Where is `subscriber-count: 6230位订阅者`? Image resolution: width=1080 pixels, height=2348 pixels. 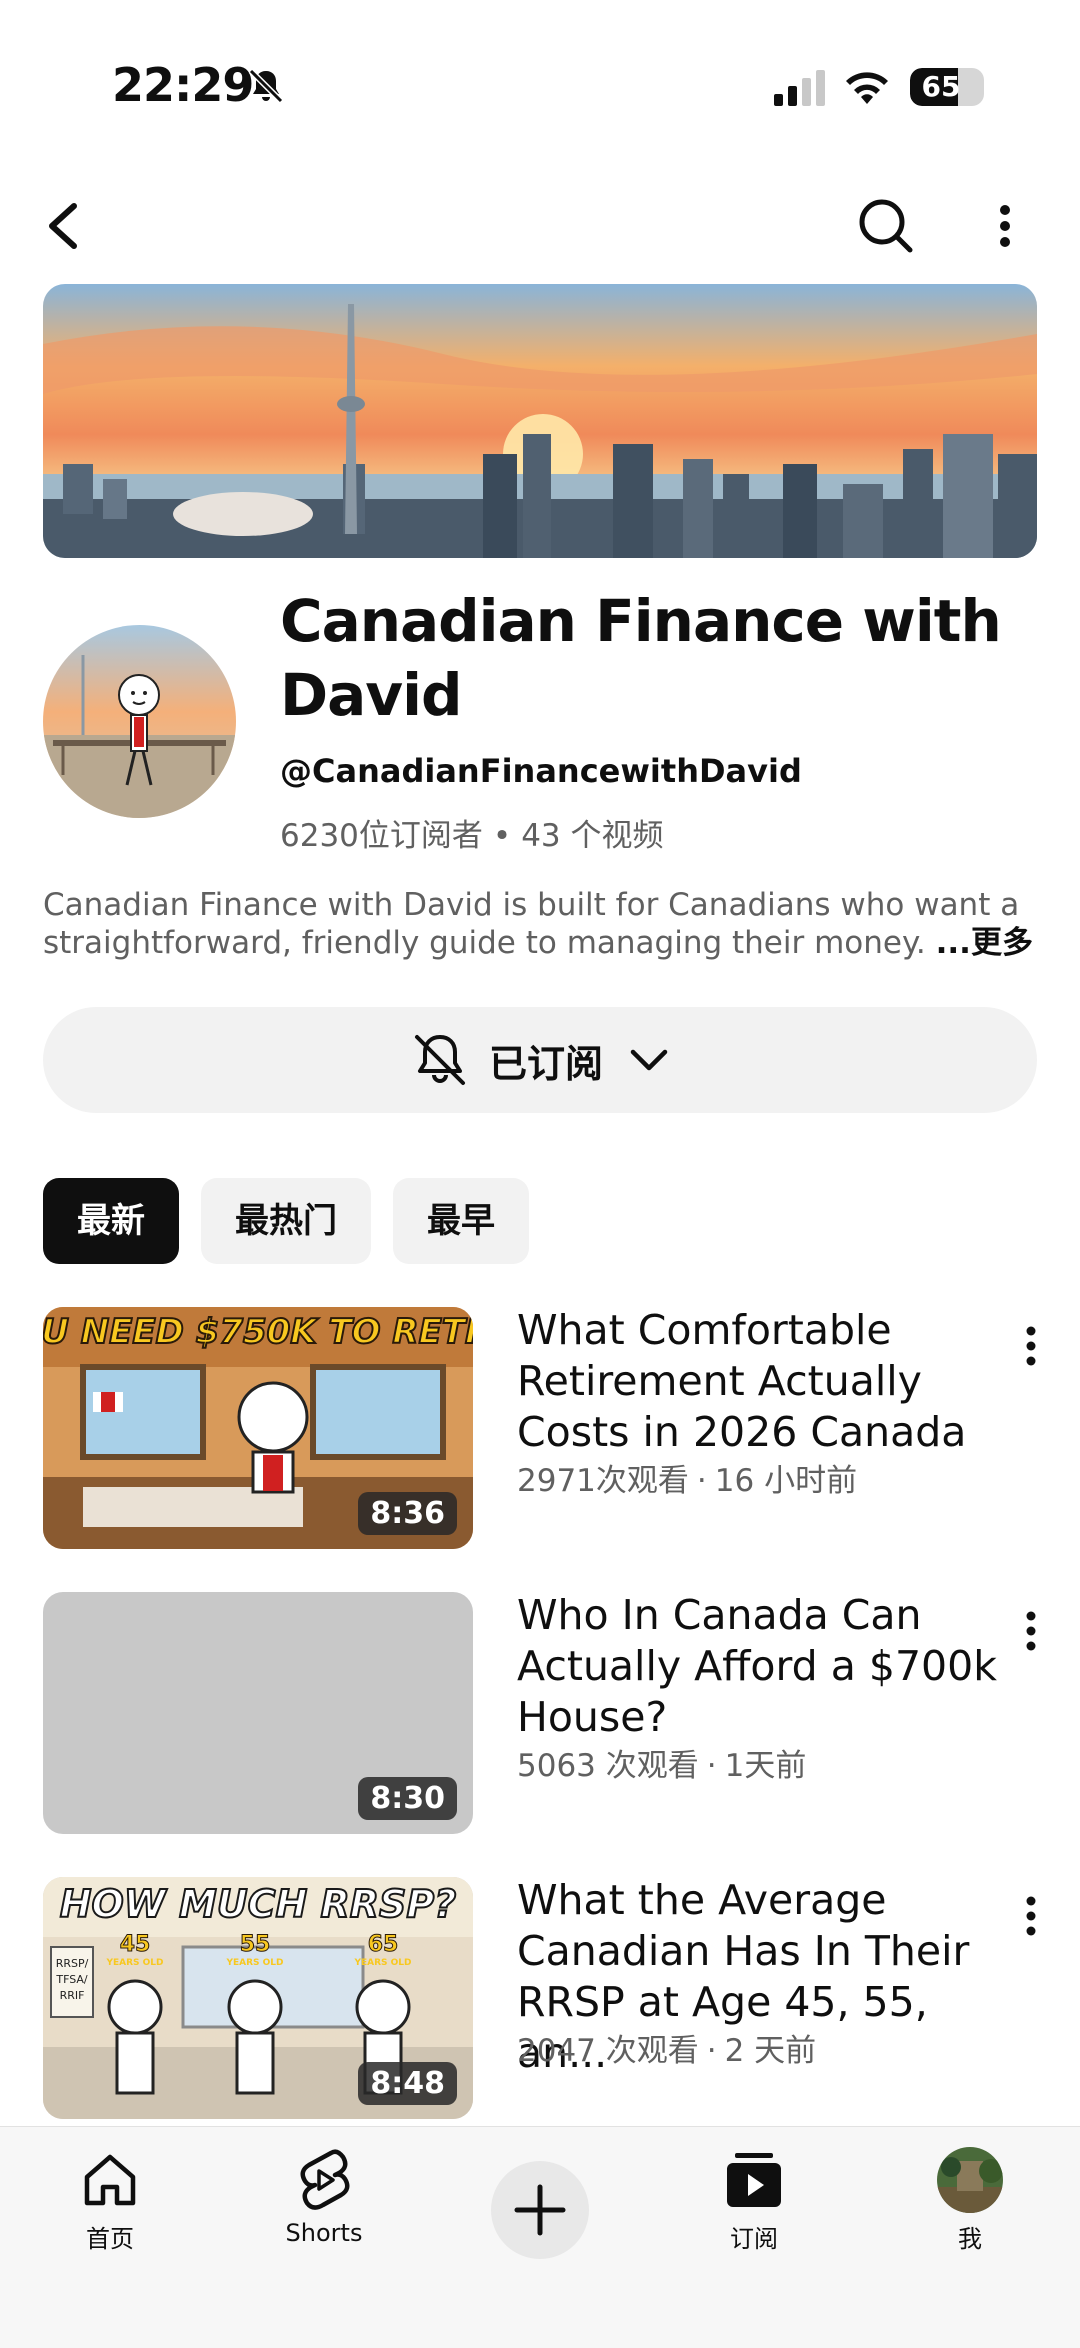
subscriber-count: 6230位订阅者 is located at coordinates (381, 836).